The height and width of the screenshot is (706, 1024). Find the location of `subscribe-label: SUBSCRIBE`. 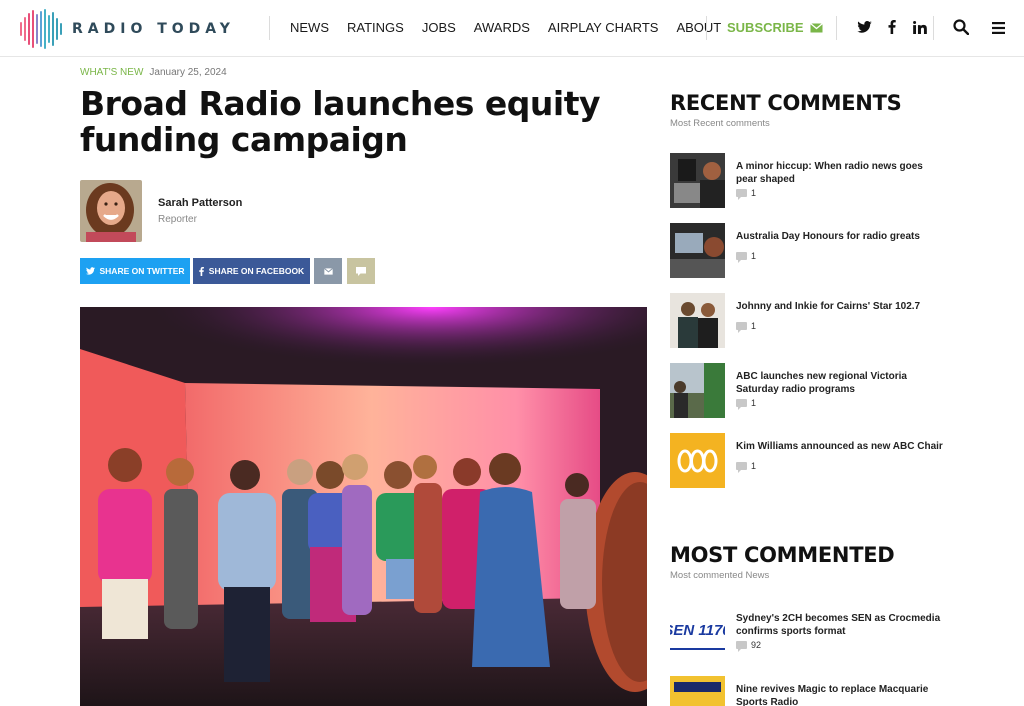

subscribe-label: SUBSCRIBE is located at coordinates (765, 27).